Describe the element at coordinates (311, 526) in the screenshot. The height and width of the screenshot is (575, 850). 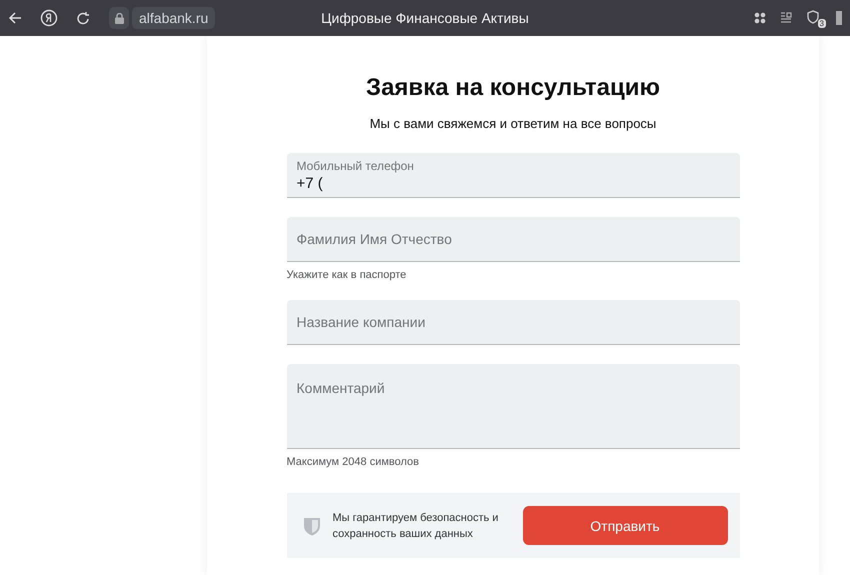
I see `shield-icon` at that location.